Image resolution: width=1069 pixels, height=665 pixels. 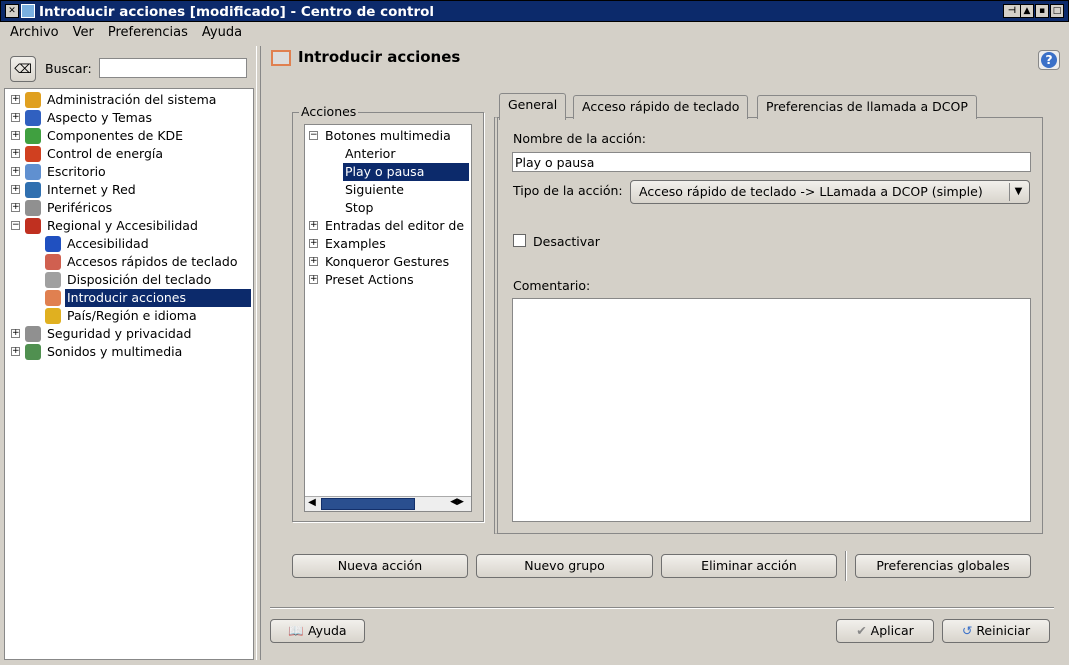 What do you see at coordinates (119, 333) in the screenshot?
I see `tree-item-label: Seguridad y privacidad` at bounding box center [119, 333].